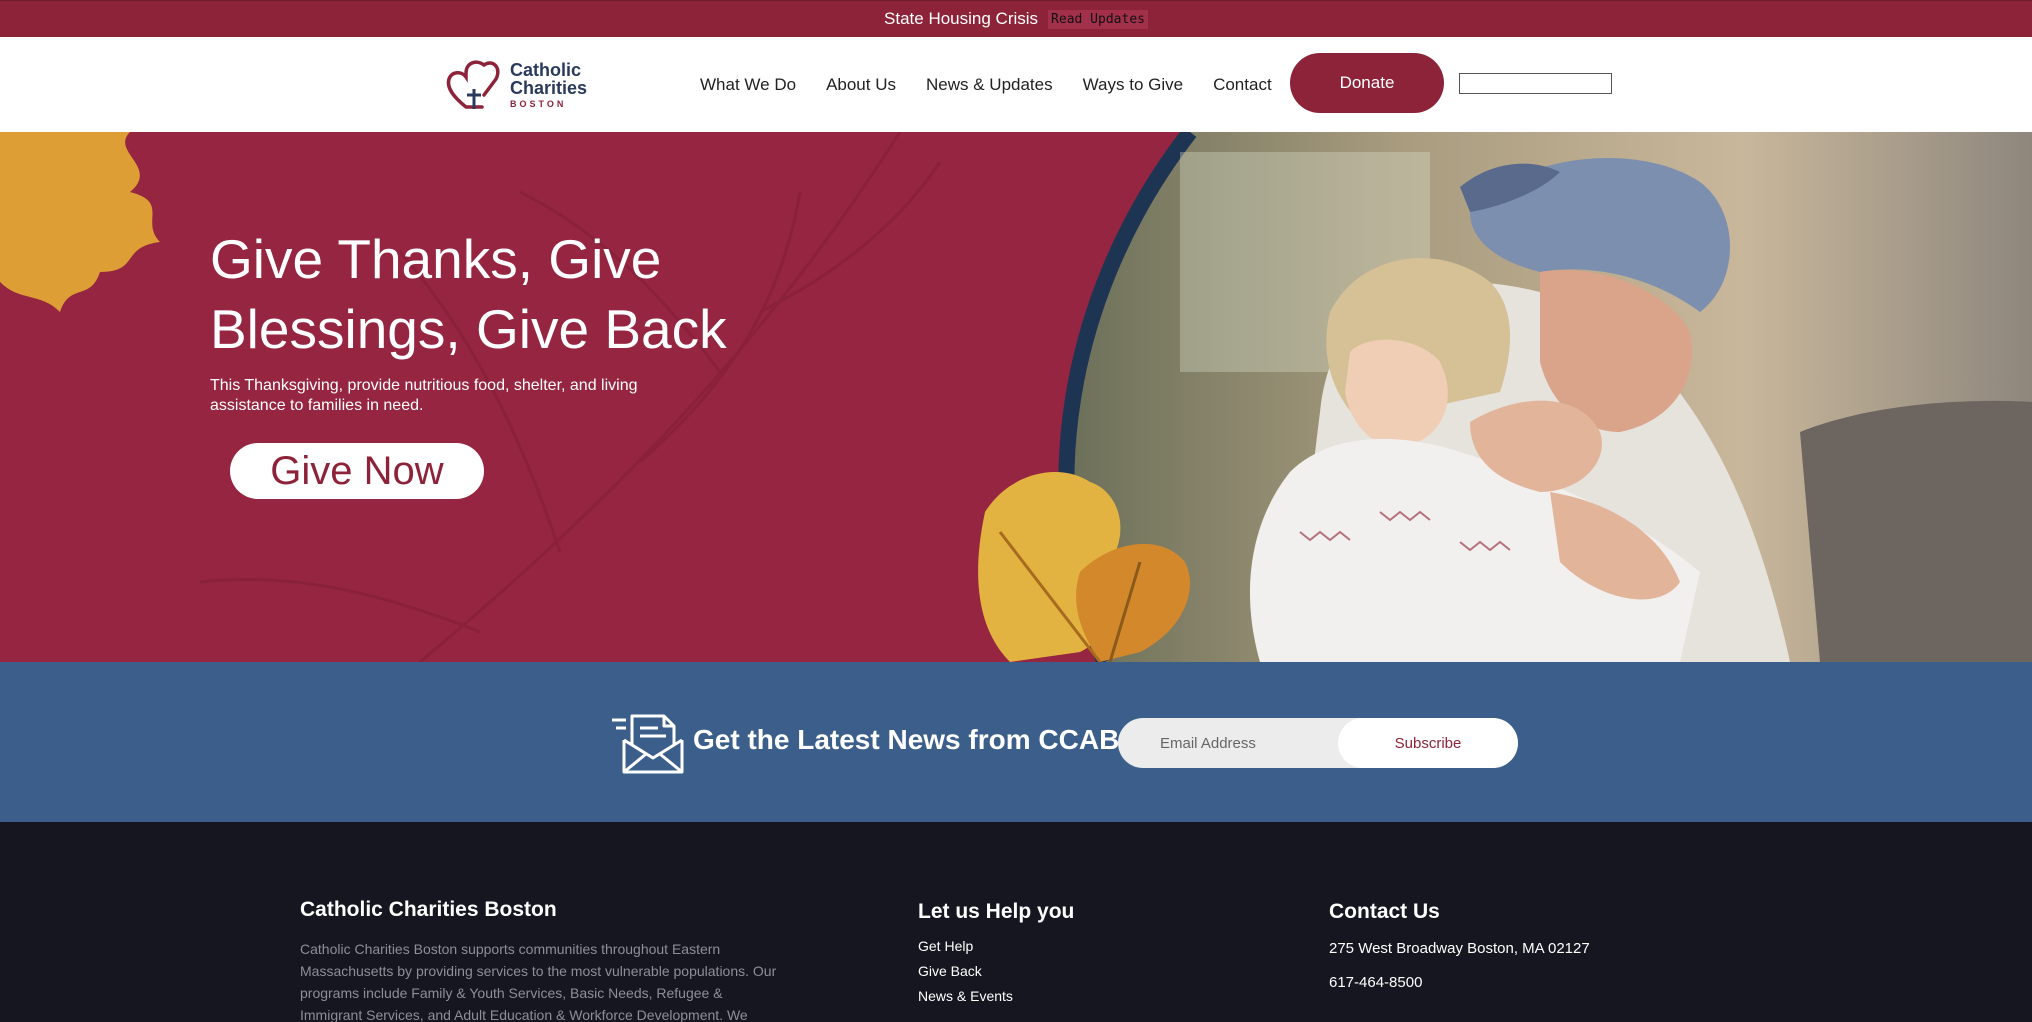  I want to click on footer-about-heading: Catholic Charities Boston, so click(428, 909).